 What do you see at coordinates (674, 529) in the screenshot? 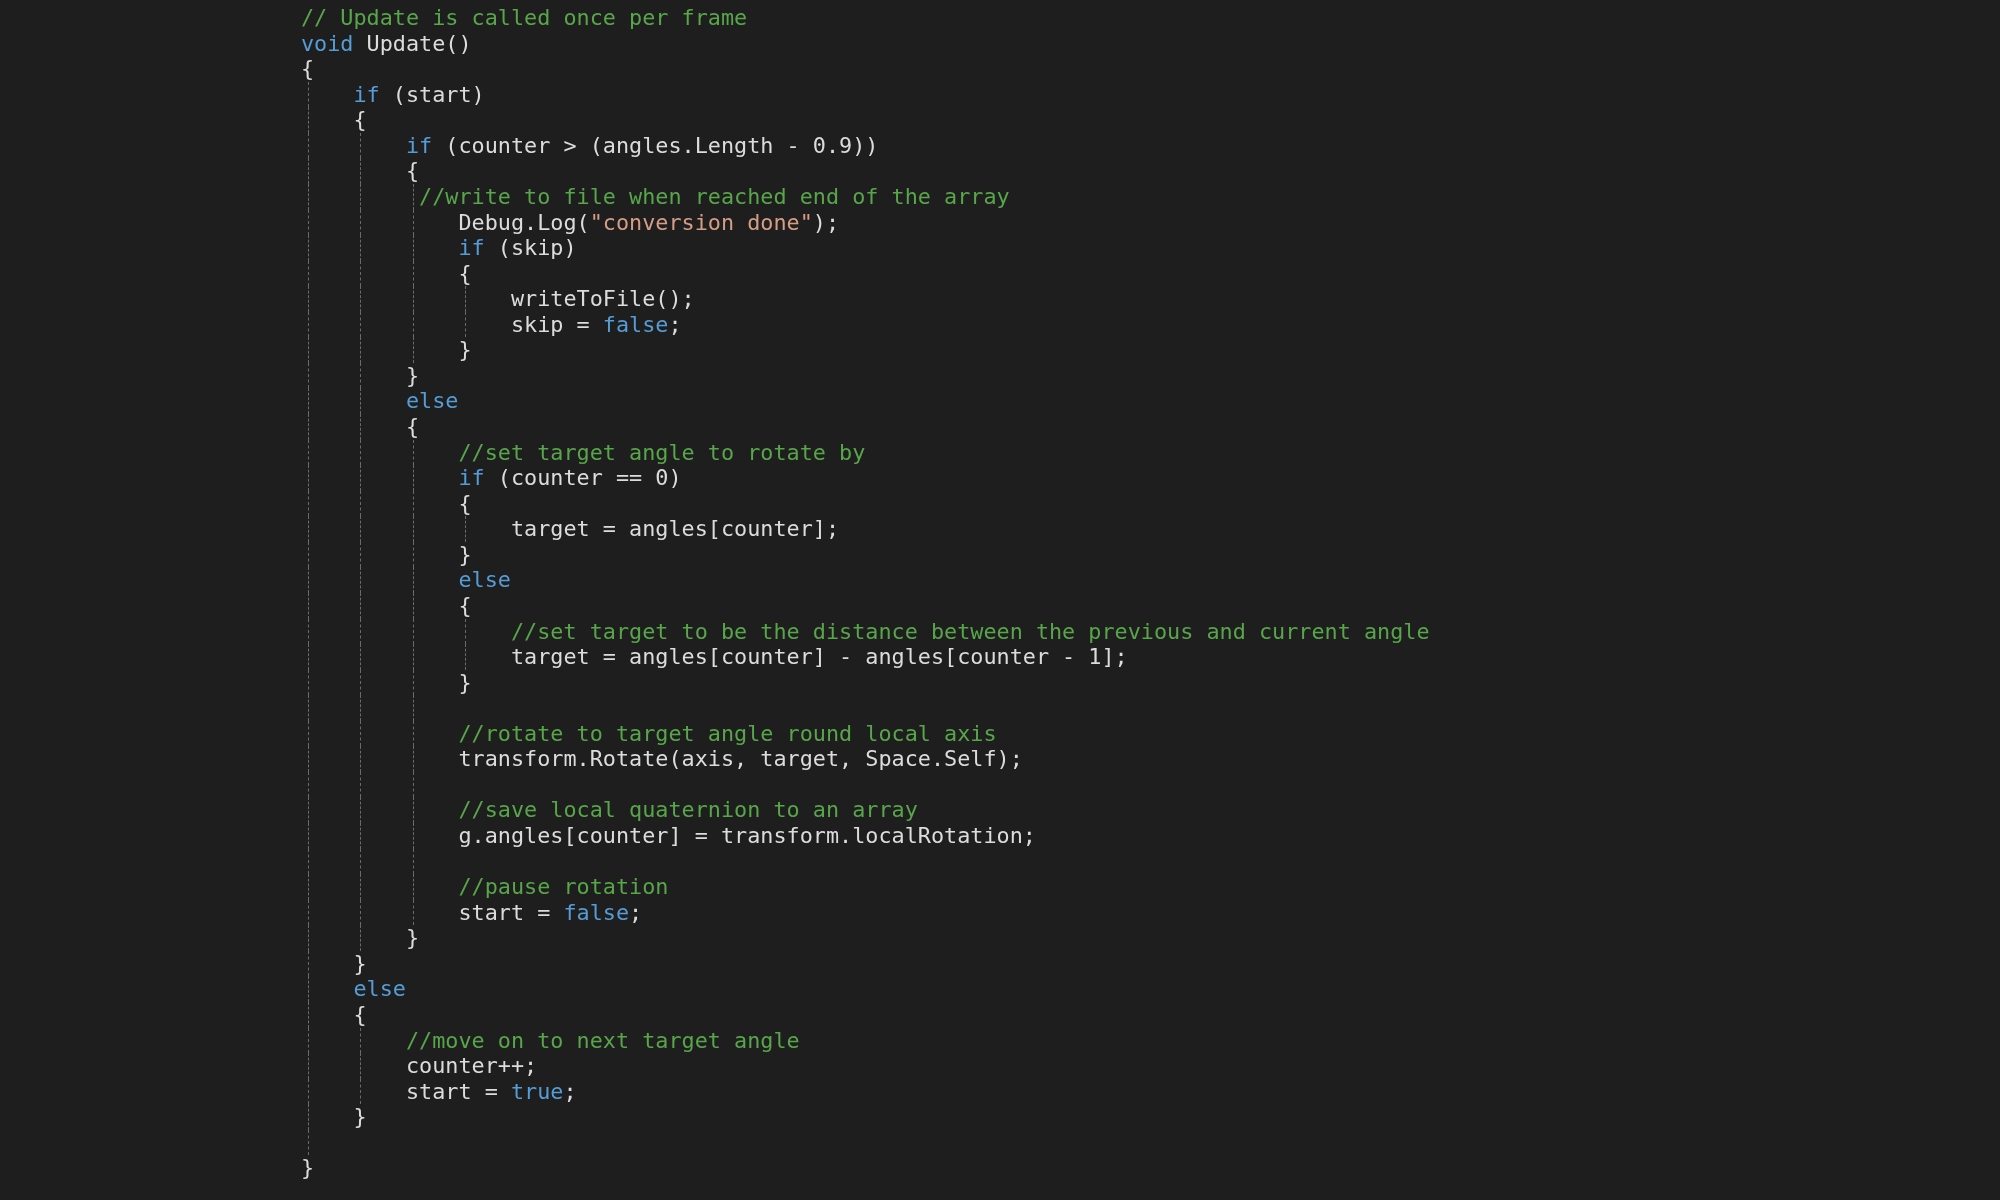
I see `code-line: target = angles[counter];` at bounding box center [674, 529].